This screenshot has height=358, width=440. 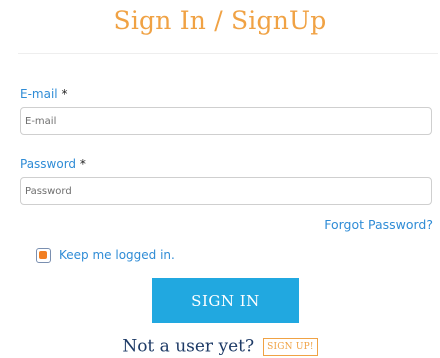 I want to click on password-field, so click(x=226, y=191).